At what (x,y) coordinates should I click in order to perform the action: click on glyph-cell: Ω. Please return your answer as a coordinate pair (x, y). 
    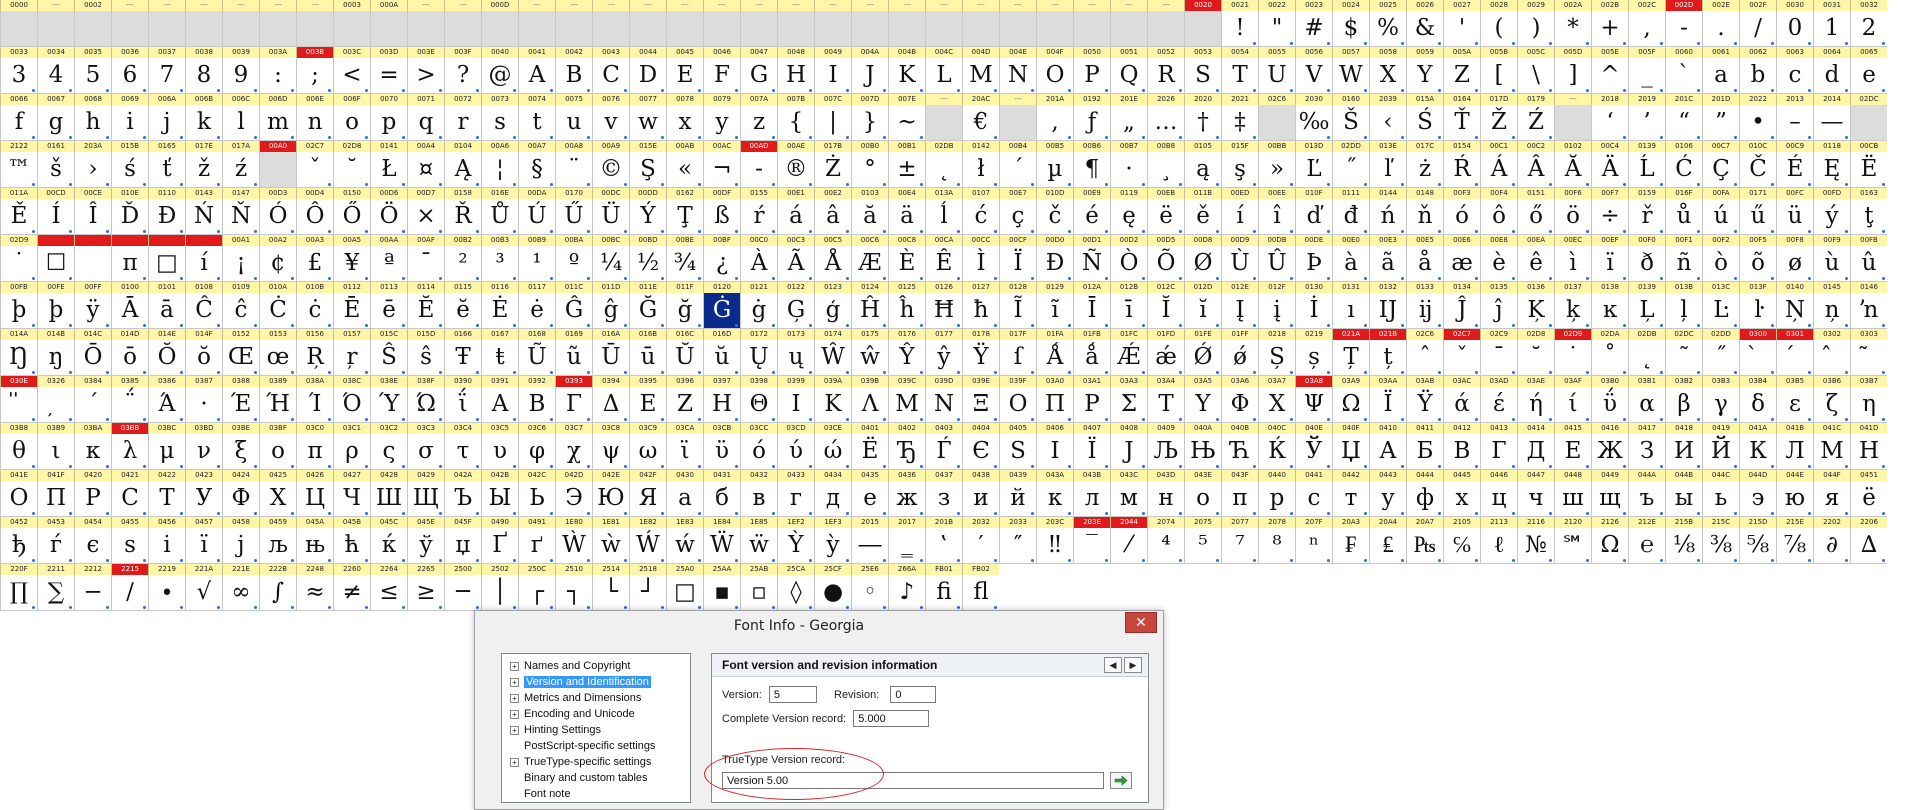
    Looking at the image, I should click on (1350, 405).